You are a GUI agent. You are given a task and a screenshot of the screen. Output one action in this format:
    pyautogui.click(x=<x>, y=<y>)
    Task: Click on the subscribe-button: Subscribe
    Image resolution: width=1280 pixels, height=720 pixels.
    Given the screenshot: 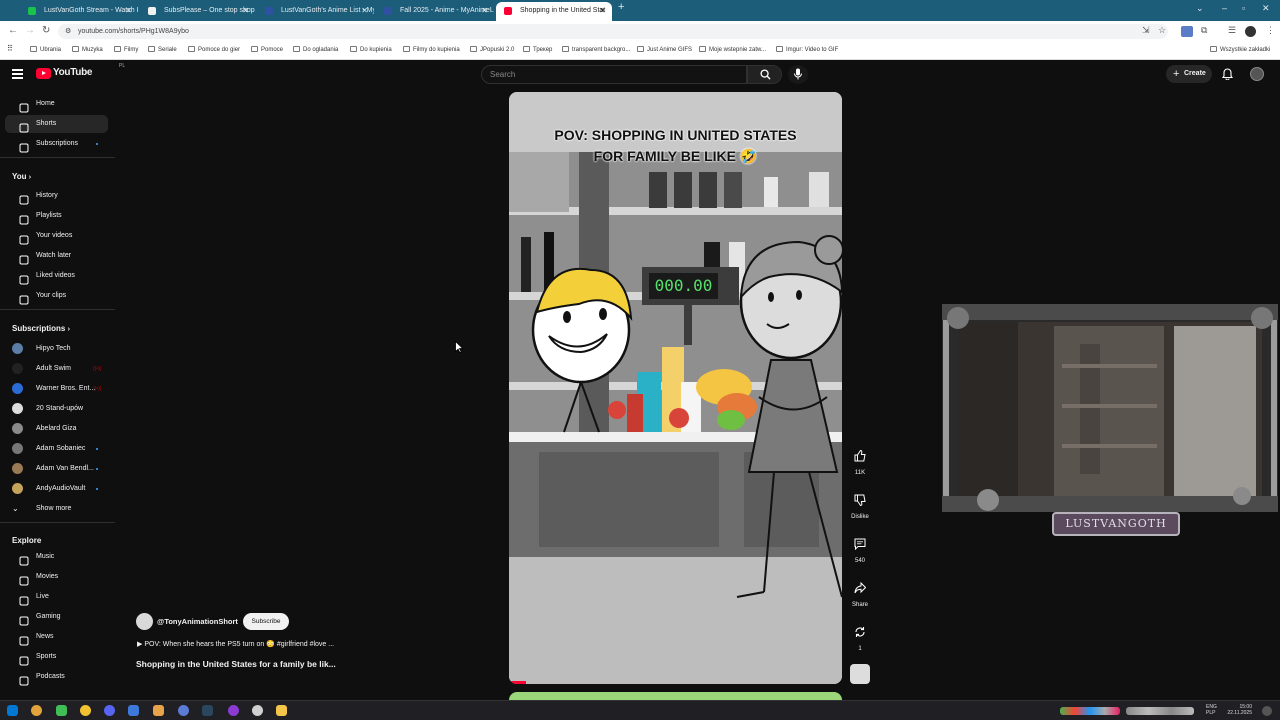 What is the action you would take?
    pyautogui.click(x=266, y=621)
    